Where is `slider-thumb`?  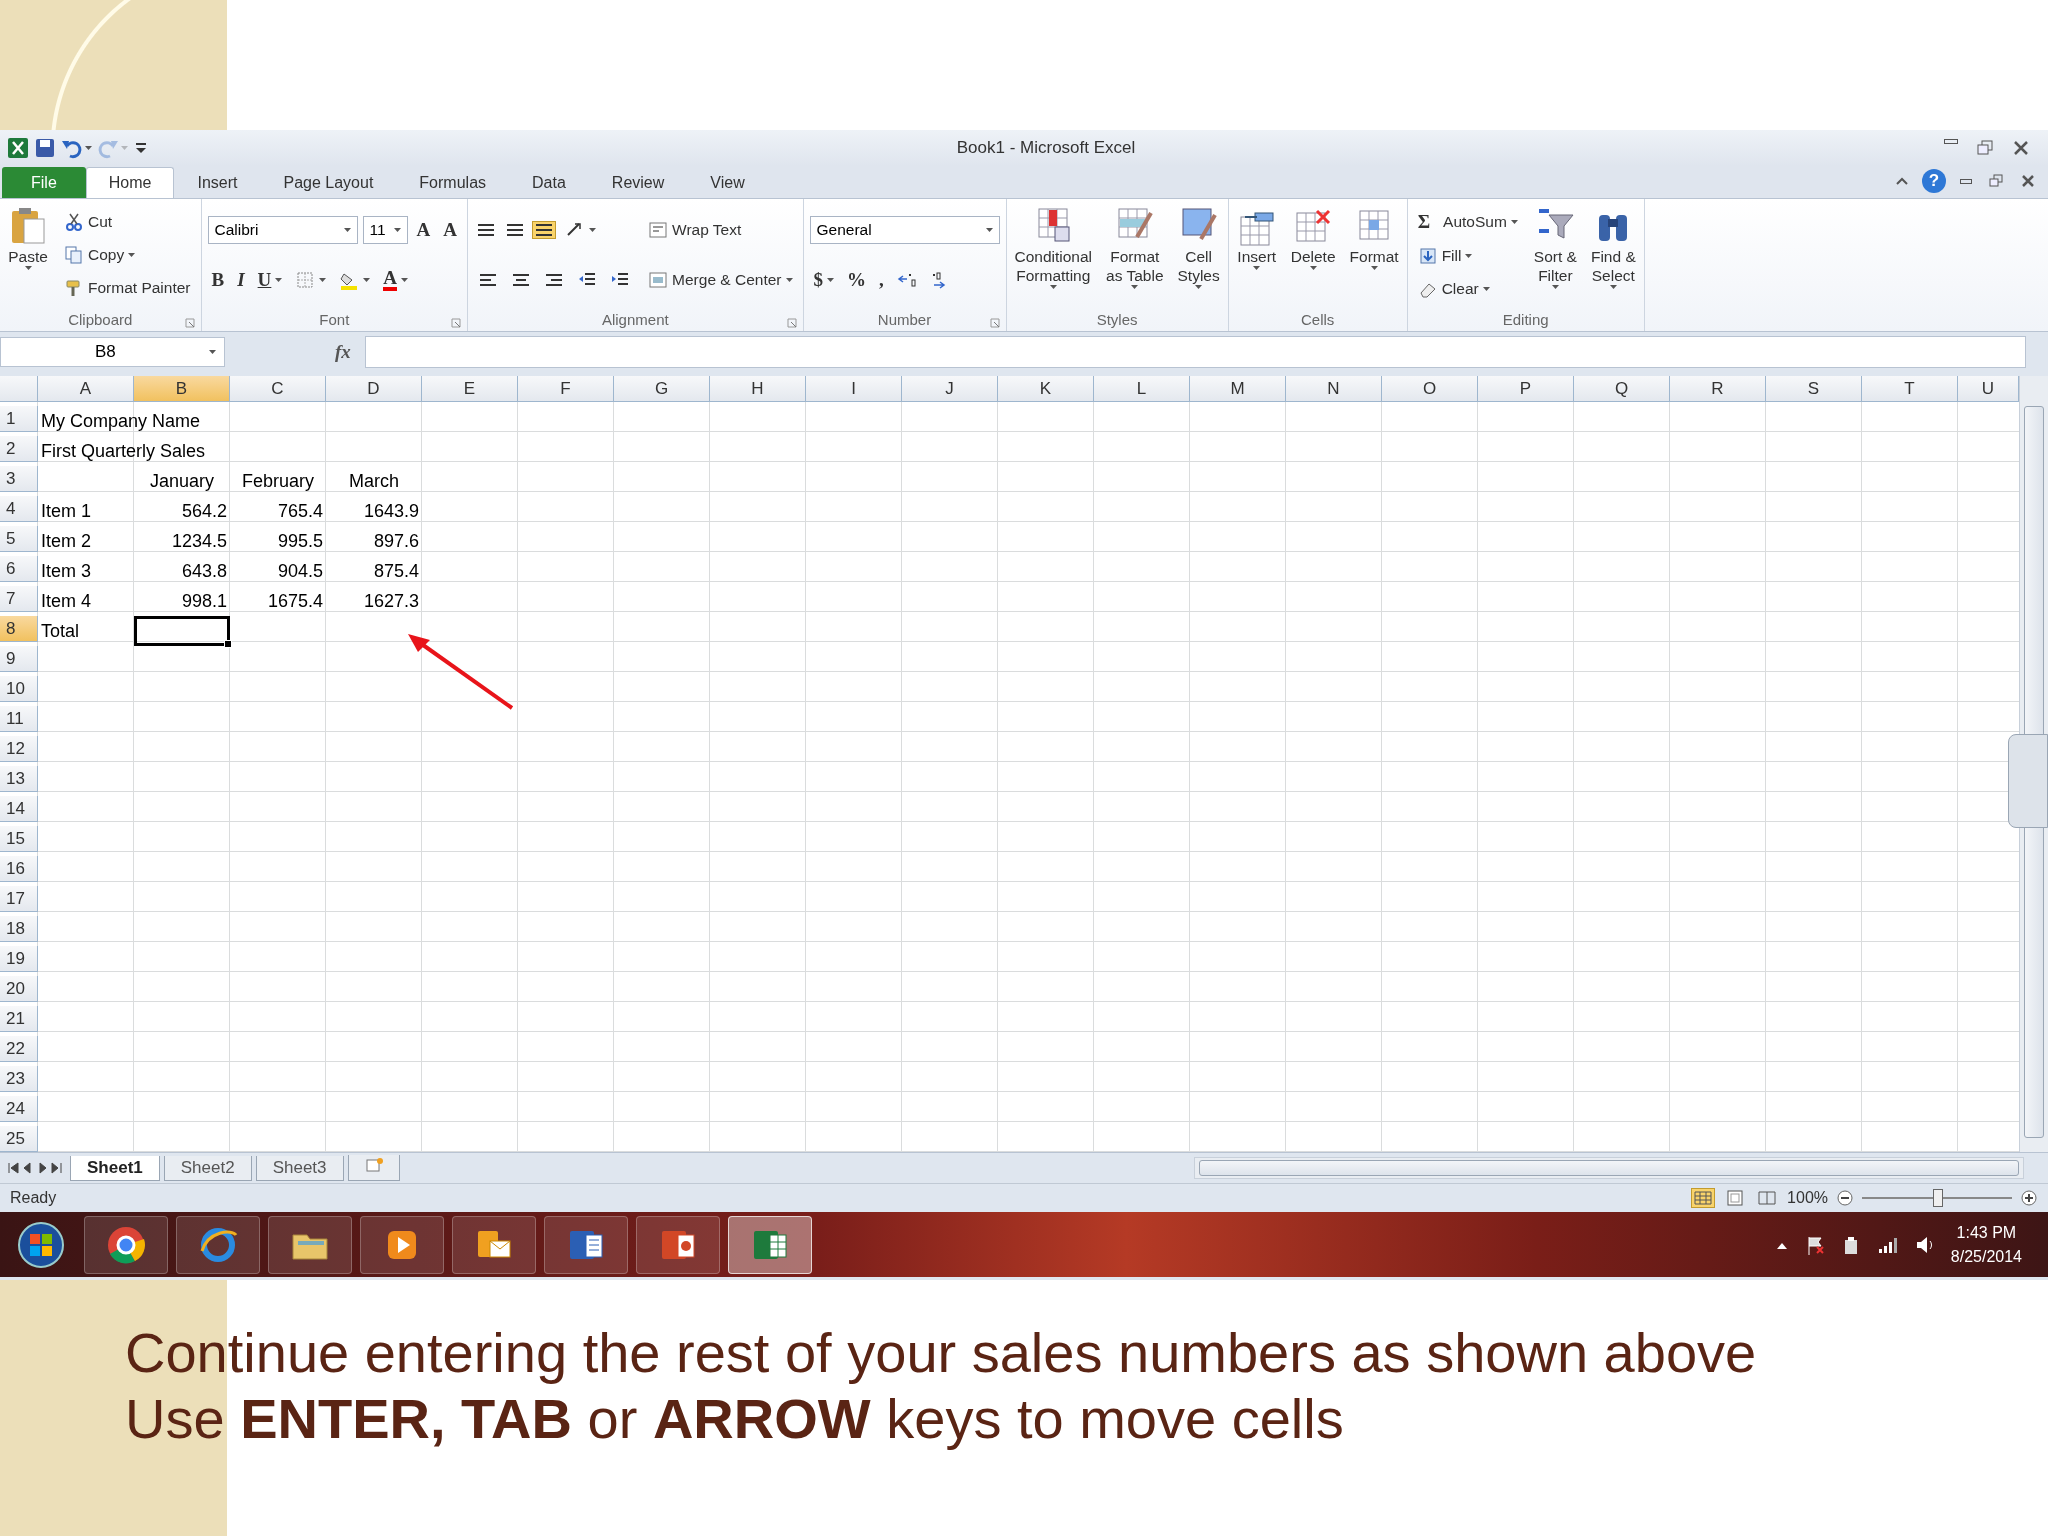
slider-thumb is located at coordinates (1938, 1198).